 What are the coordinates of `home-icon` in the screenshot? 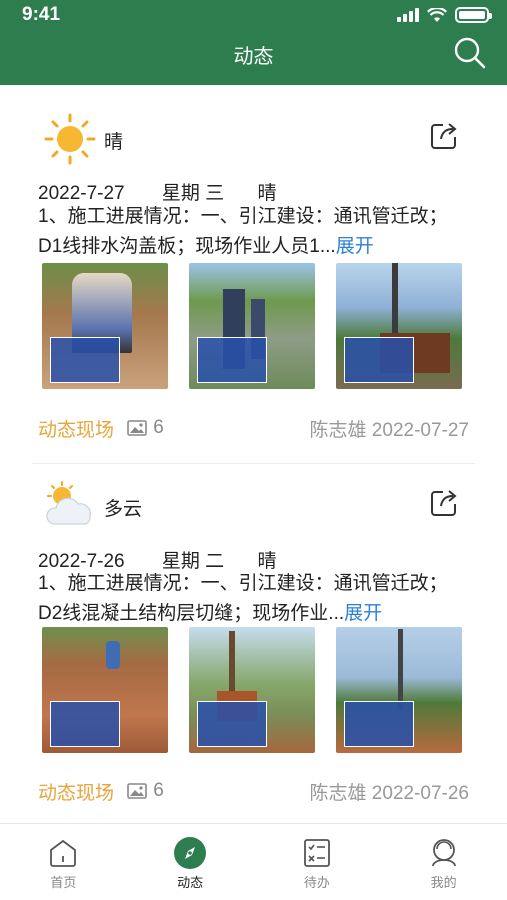 It's located at (63, 853).